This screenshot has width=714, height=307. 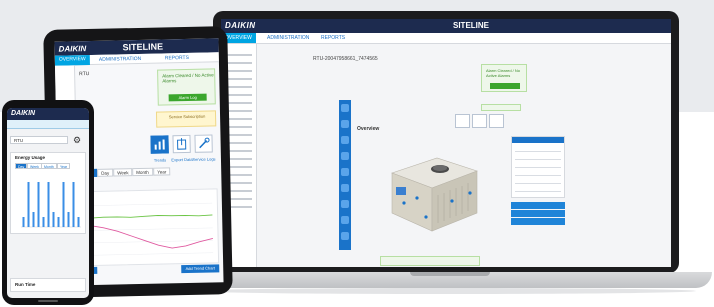 What do you see at coordinates (345, 108) in the screenshot?
I see `settings-icon` at bounding box center [345, 108].